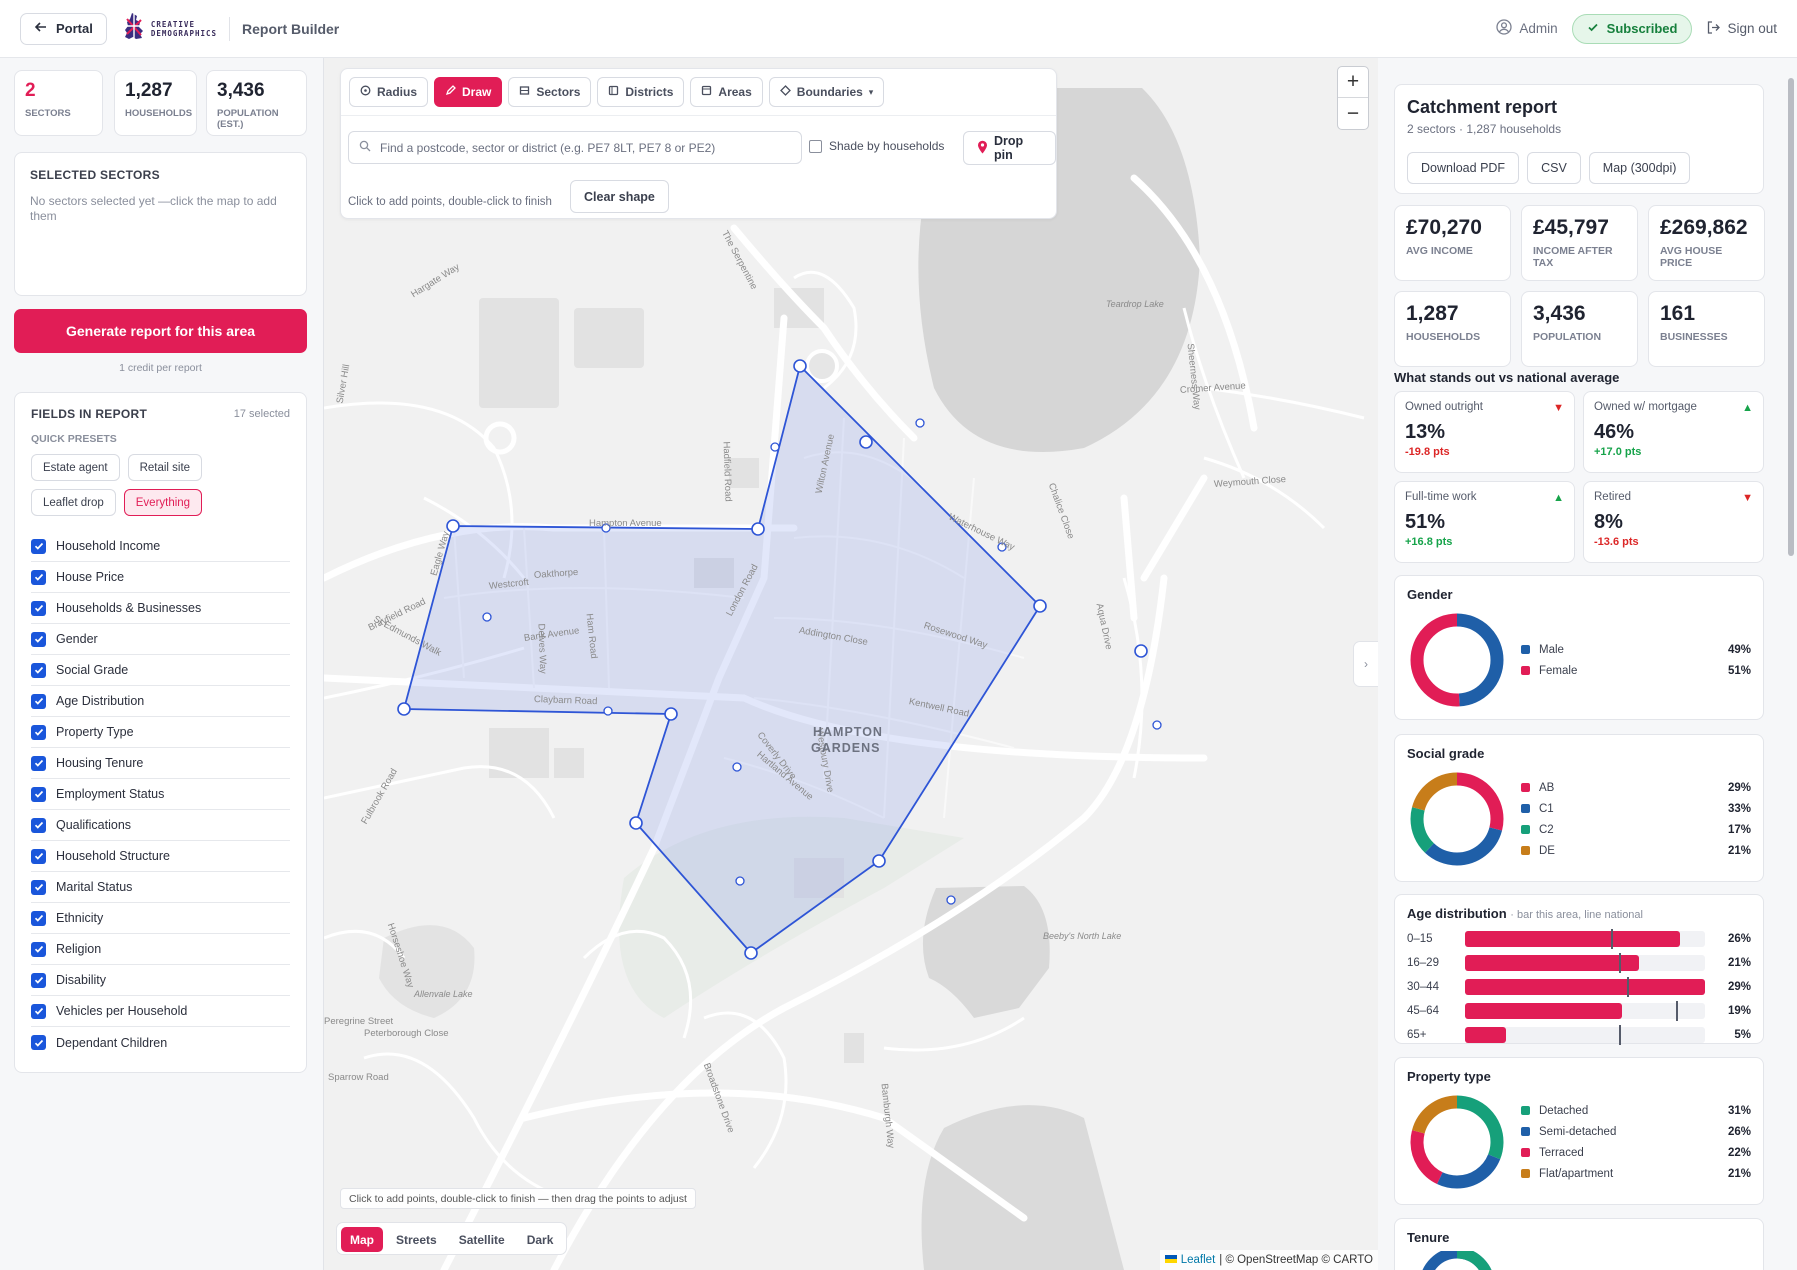 This screenshot has width=1797, height=1270. What do you see at coordinates (1636, 1110) in the screenshot?
I see `legend-row: Detached 31%` at bounding box center [1636, 1110].